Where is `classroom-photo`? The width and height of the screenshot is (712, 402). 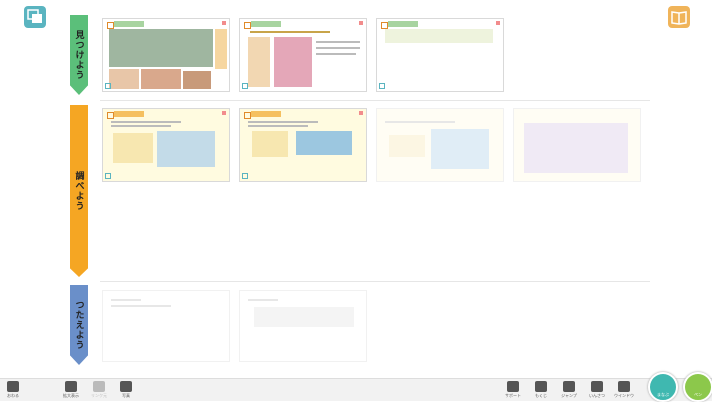 classroom-photo is located at coordinates (161, 48).